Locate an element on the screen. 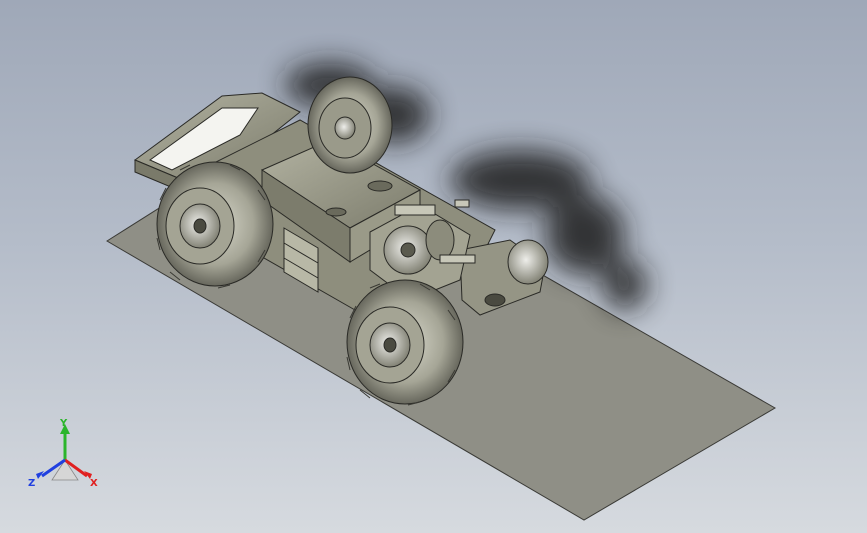  z-axis-label: Z is located at coordinates (31, 483).